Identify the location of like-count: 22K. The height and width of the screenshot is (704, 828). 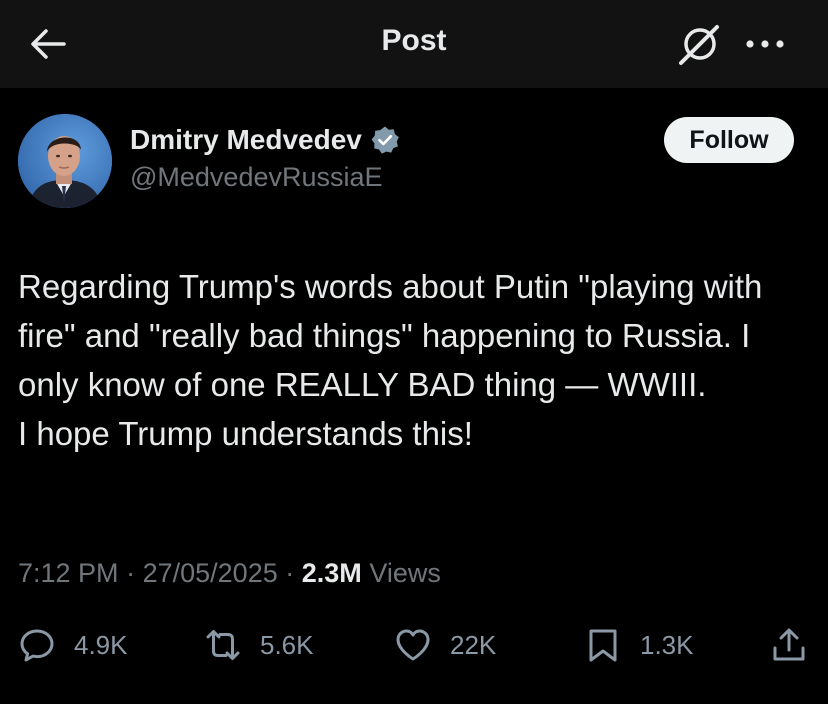
(473, 644).